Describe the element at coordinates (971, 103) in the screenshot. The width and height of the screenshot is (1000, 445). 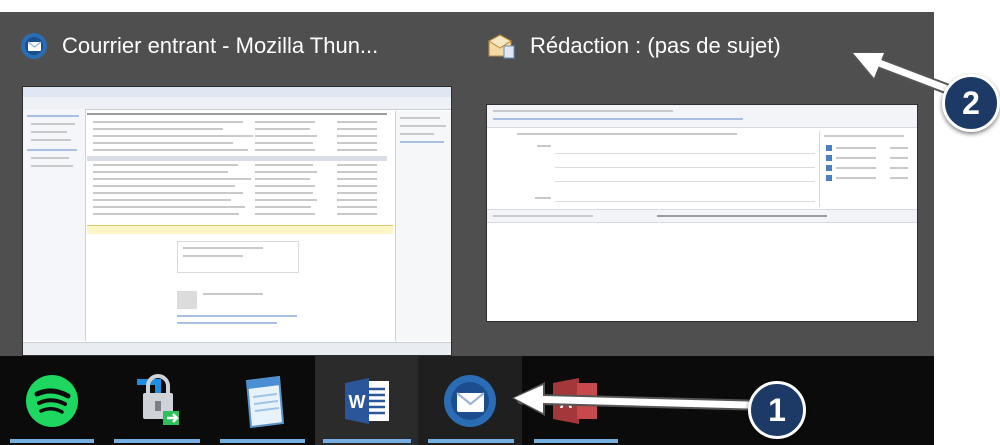
I see `callout-badge-2: 2` at that location.